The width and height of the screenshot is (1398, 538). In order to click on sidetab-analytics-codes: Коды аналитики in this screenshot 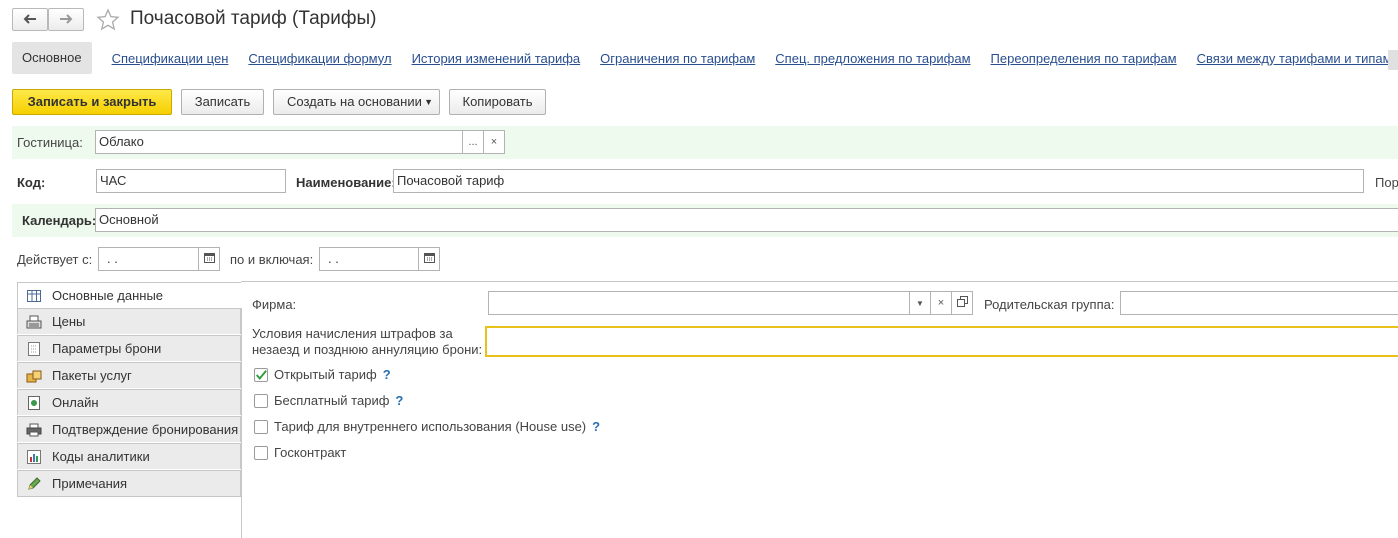, I will do `click(129, 456)`.